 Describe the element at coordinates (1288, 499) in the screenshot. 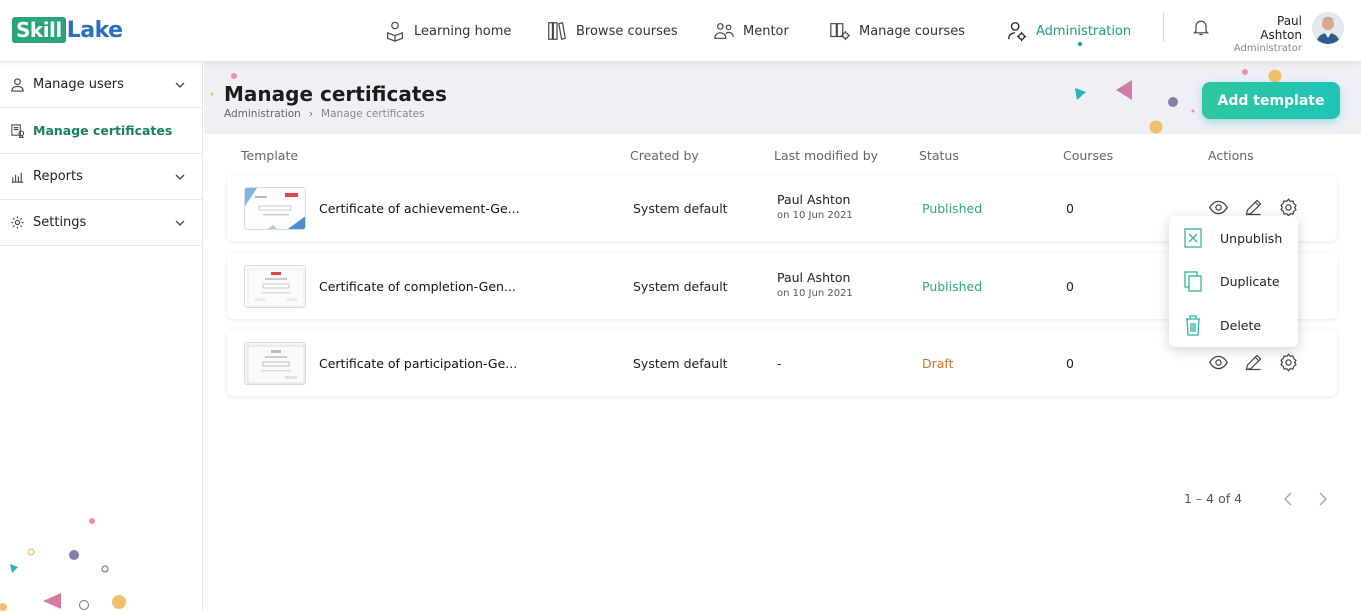

I see `chevron-left-icon` at that location.